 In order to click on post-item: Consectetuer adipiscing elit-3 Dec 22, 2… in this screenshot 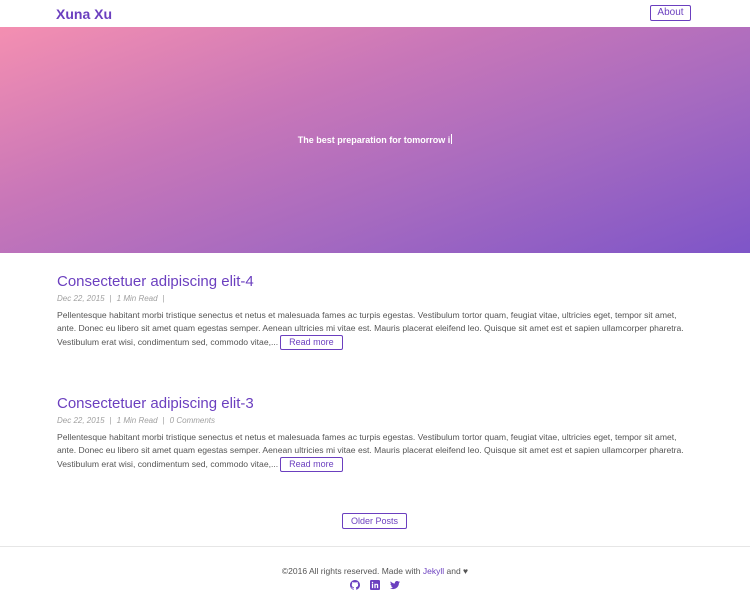, I will do `click(372, 433)`.